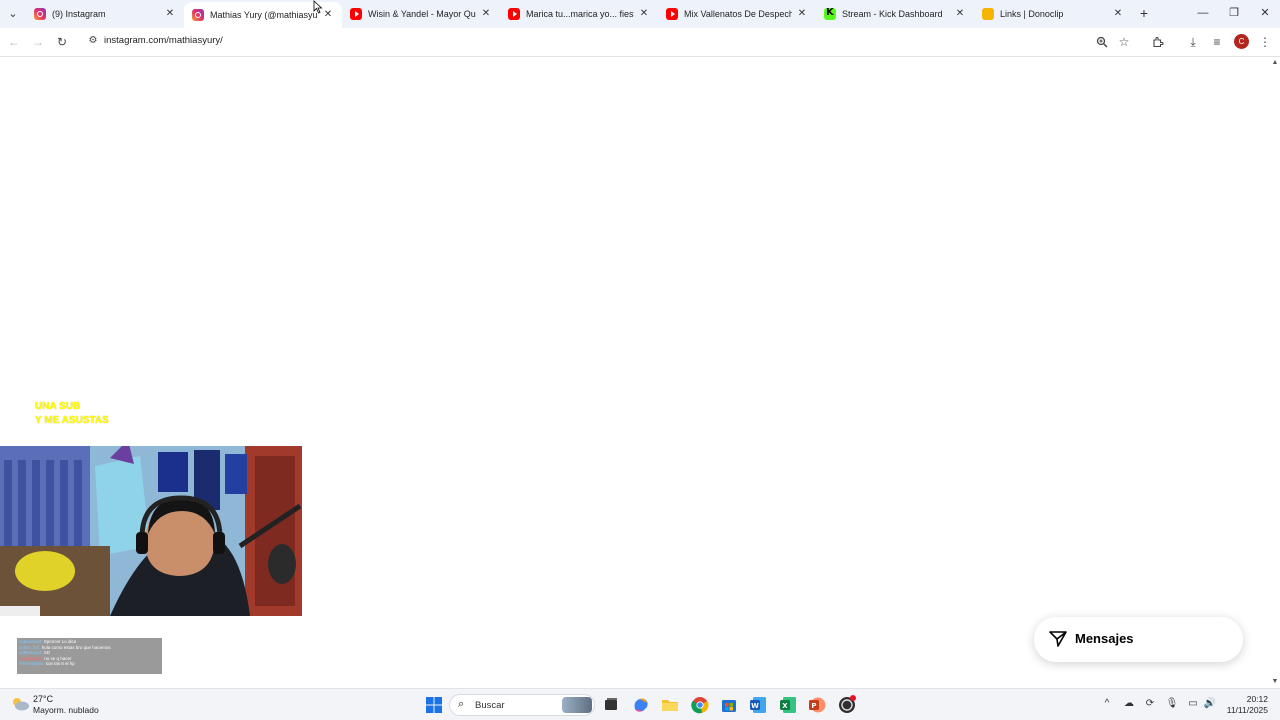 The image size is (1280, 720). I want to click on tab-kick-dashboard: Stream - Kick Dashboard ✕, so click(895, 14).